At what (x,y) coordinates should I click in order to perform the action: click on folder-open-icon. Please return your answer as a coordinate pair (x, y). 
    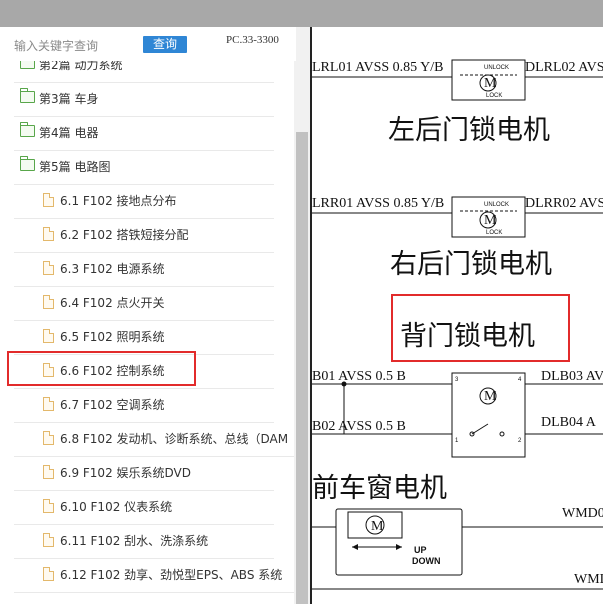
    Looking at the image, I should click on (27, 163).